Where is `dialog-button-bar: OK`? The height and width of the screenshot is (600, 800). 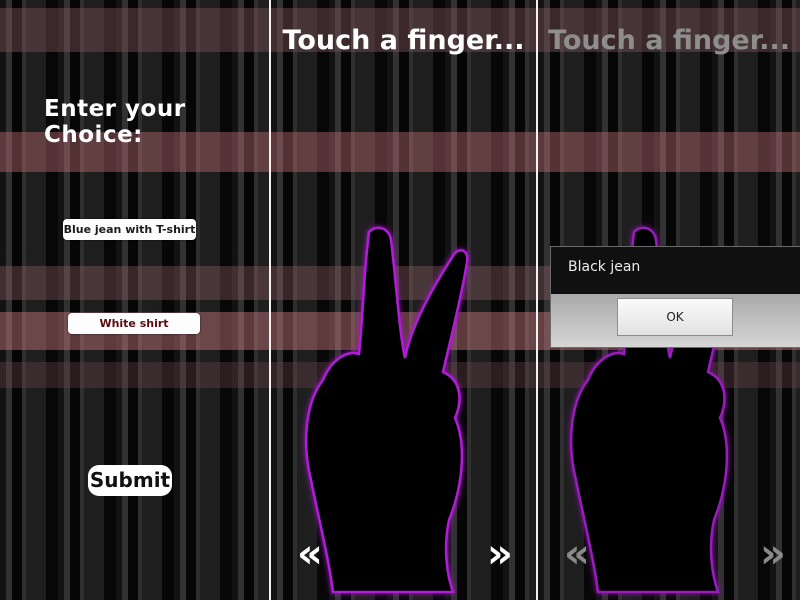 dialog-button-bar: OK is located at coordinates (675, 320).